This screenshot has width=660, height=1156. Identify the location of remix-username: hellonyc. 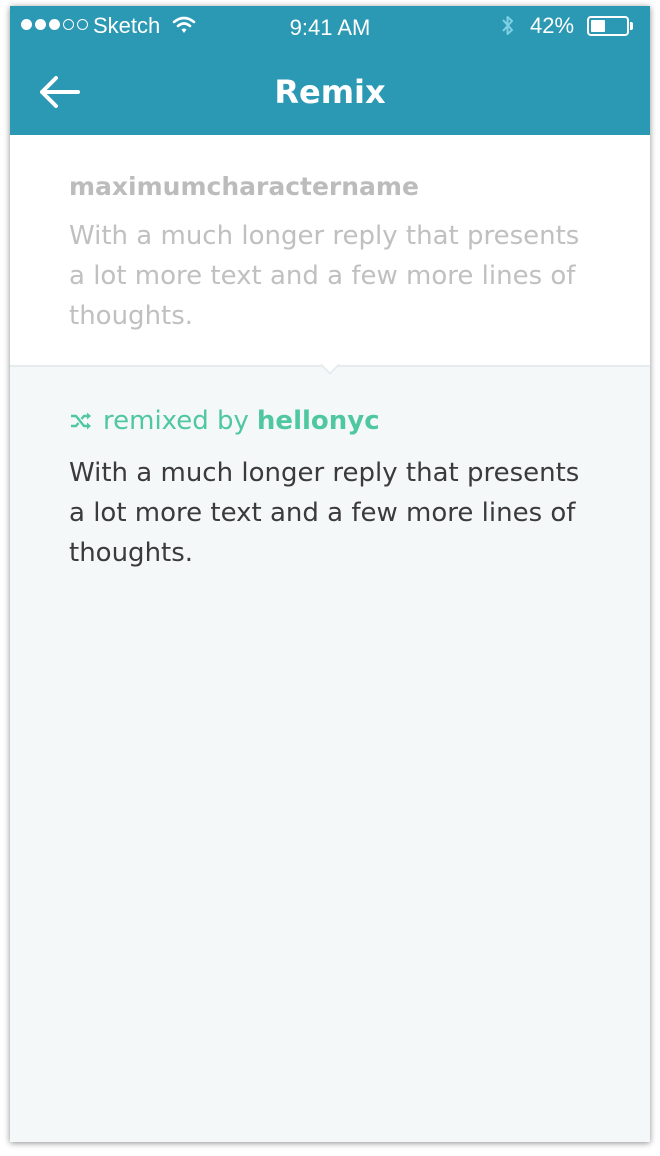
(318, 421).